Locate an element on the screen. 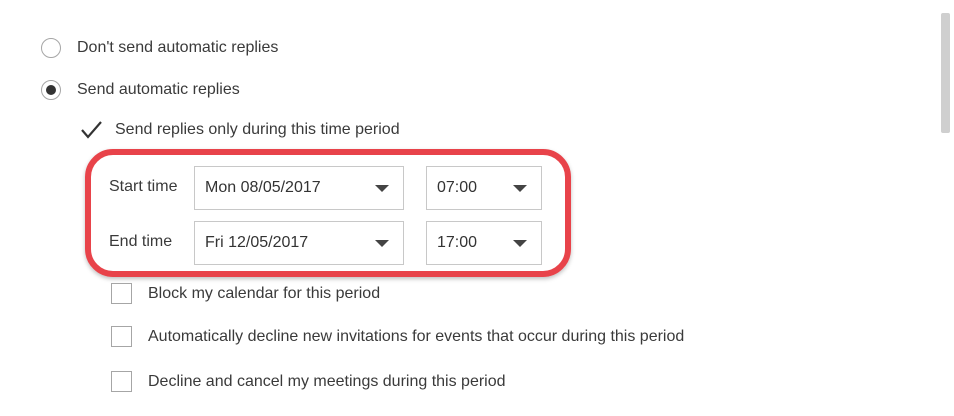 The width and height of the screenshot is (954, 416). block-calendar-checkbox is located at coordinates (121, 293).